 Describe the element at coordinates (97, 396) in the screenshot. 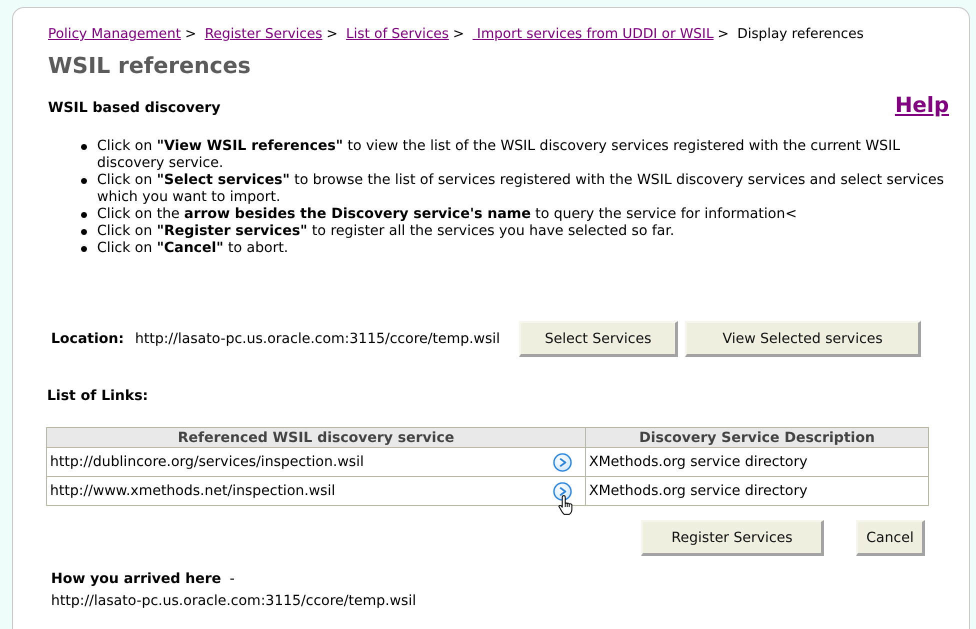

I see `links-title: List of Links:` at that location.